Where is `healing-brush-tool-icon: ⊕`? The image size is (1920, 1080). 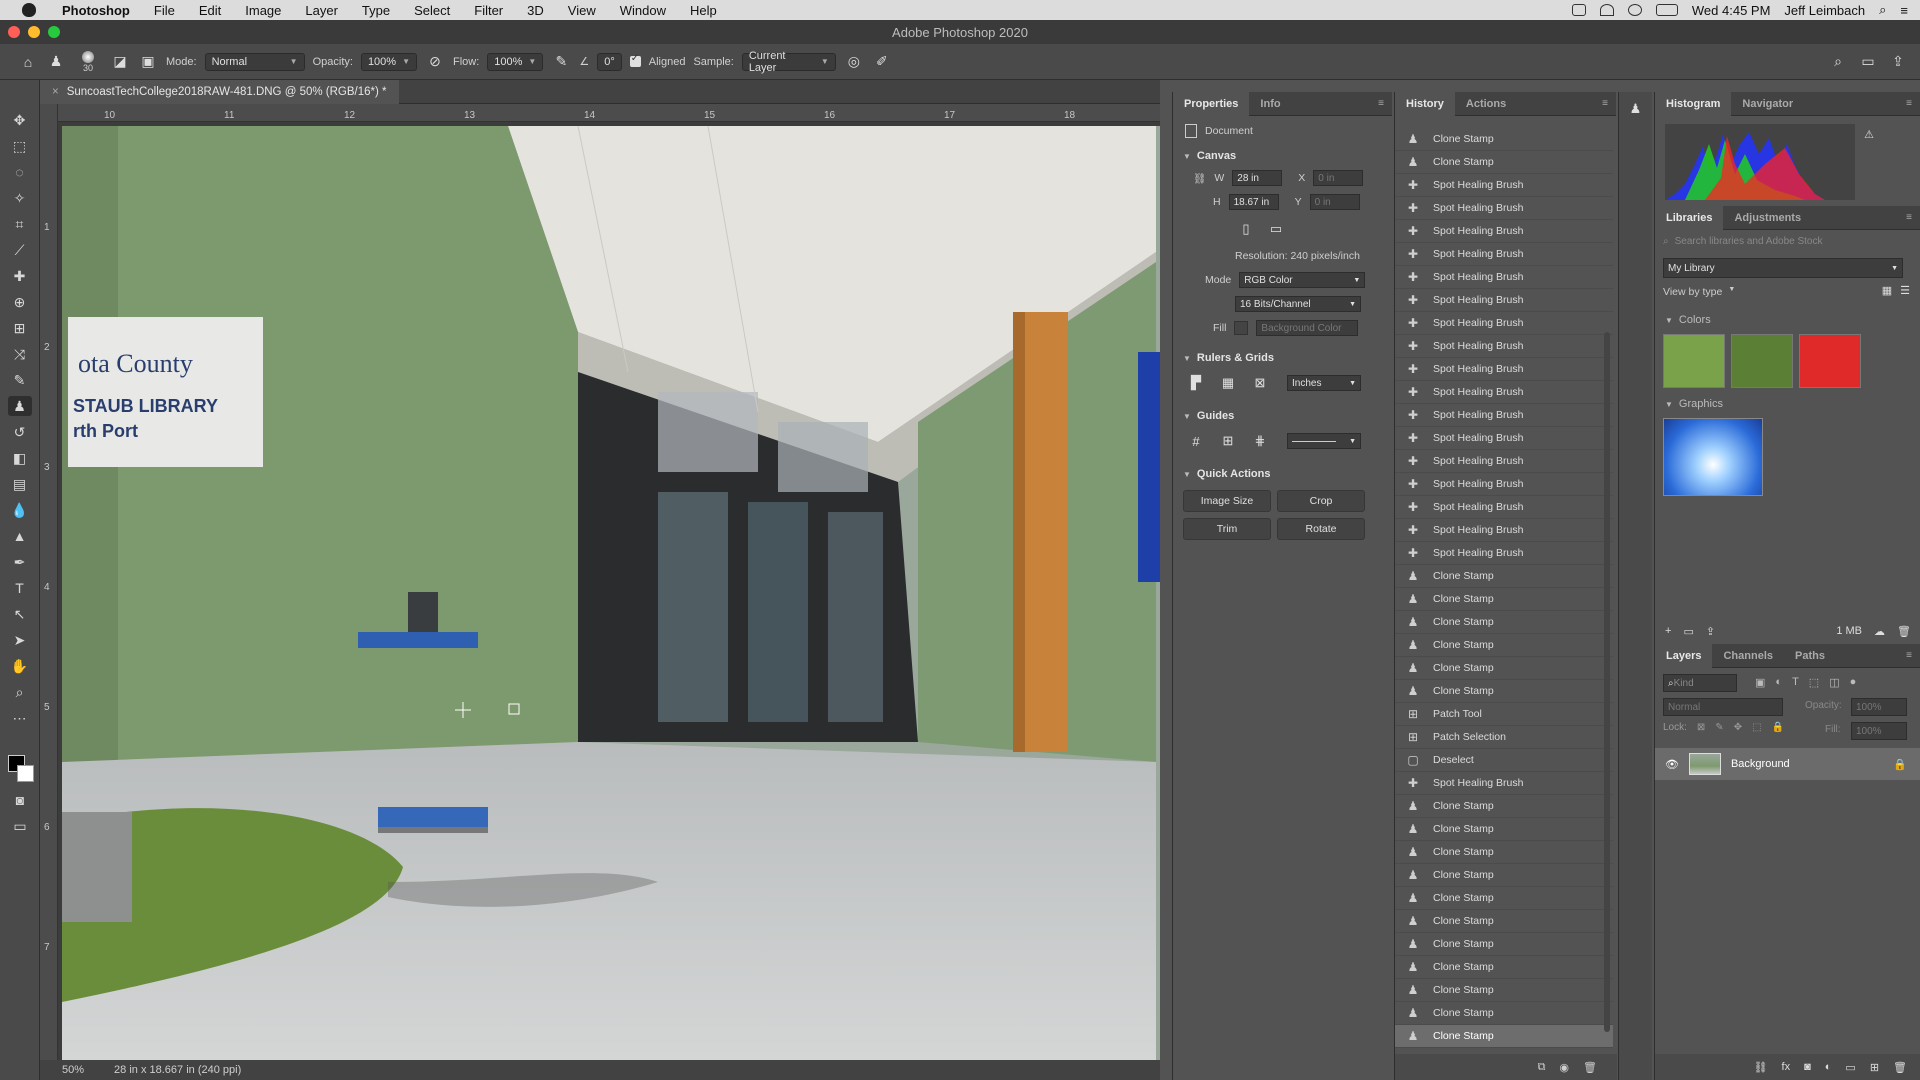
healing-brush-tool-icon: ⊕ is located at coordinates (20, 302).